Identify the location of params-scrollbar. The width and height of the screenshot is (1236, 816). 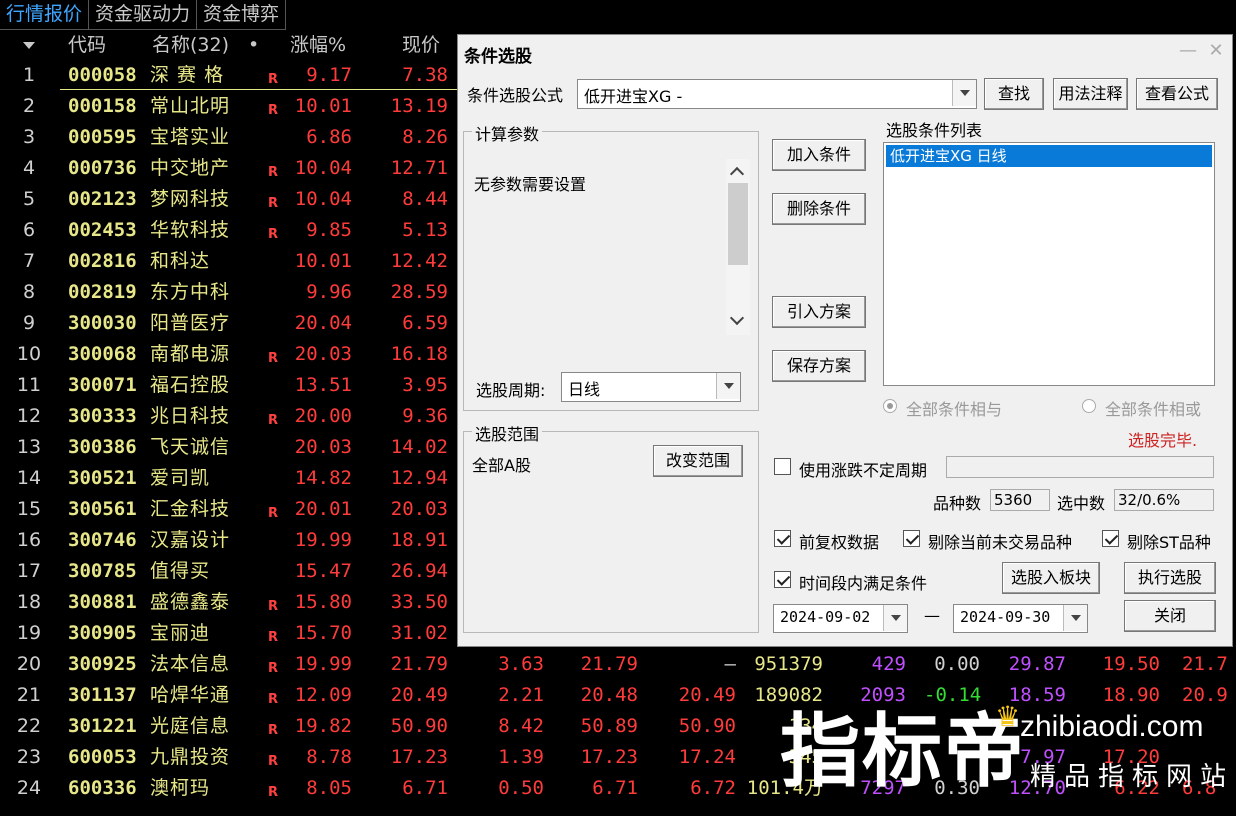
(738, 247).